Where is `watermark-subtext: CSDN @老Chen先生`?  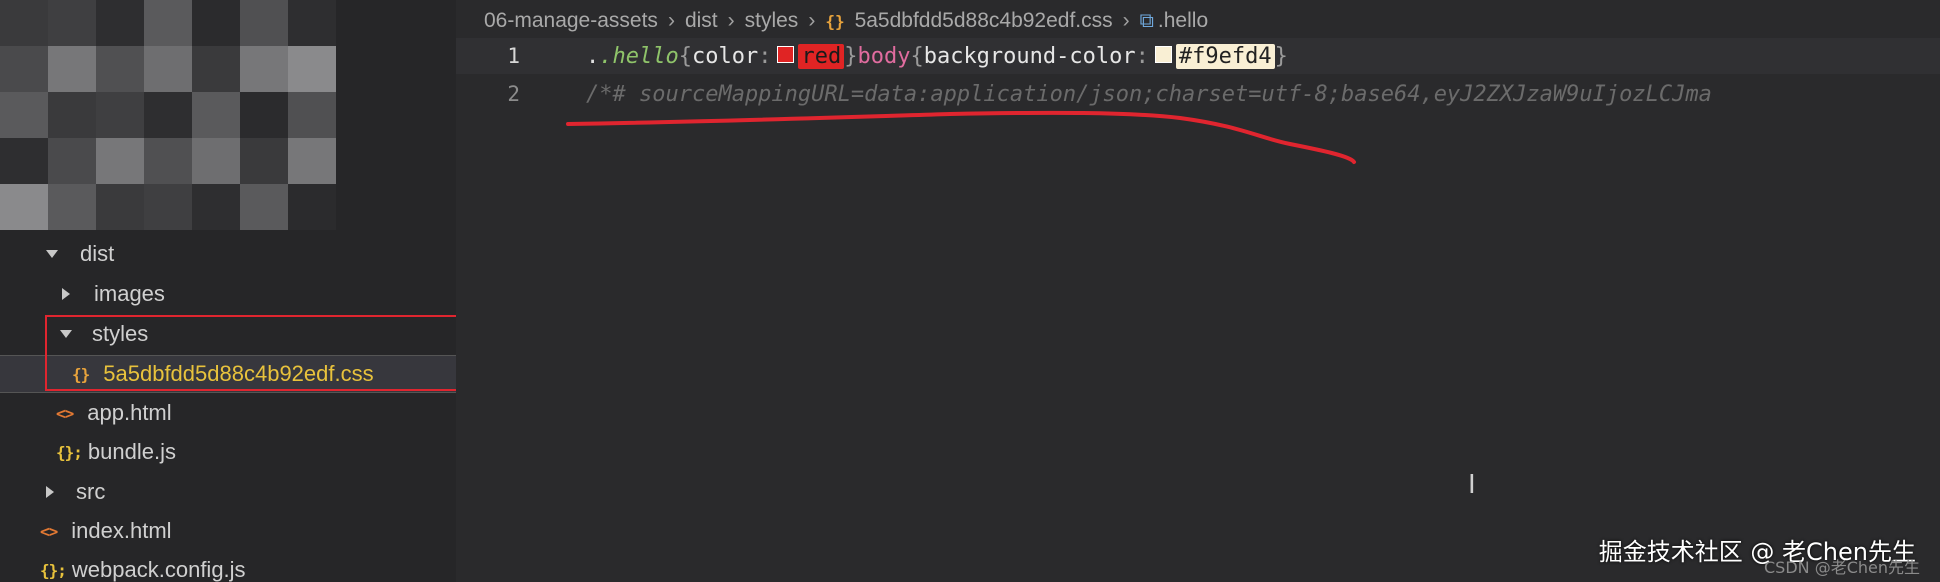 watermark-subtext: CSDN @老Chen先生 is located at coordinates (1841, 567).